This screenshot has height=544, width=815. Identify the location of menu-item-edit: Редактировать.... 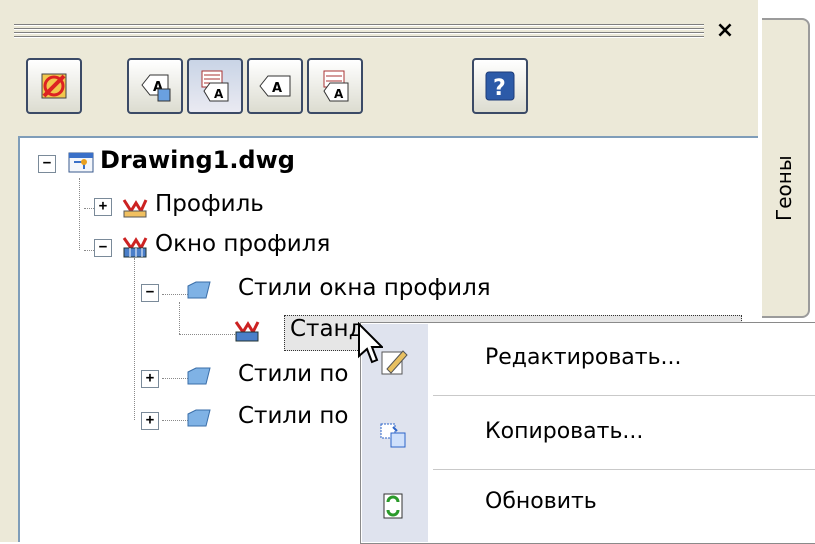
(588, 361).